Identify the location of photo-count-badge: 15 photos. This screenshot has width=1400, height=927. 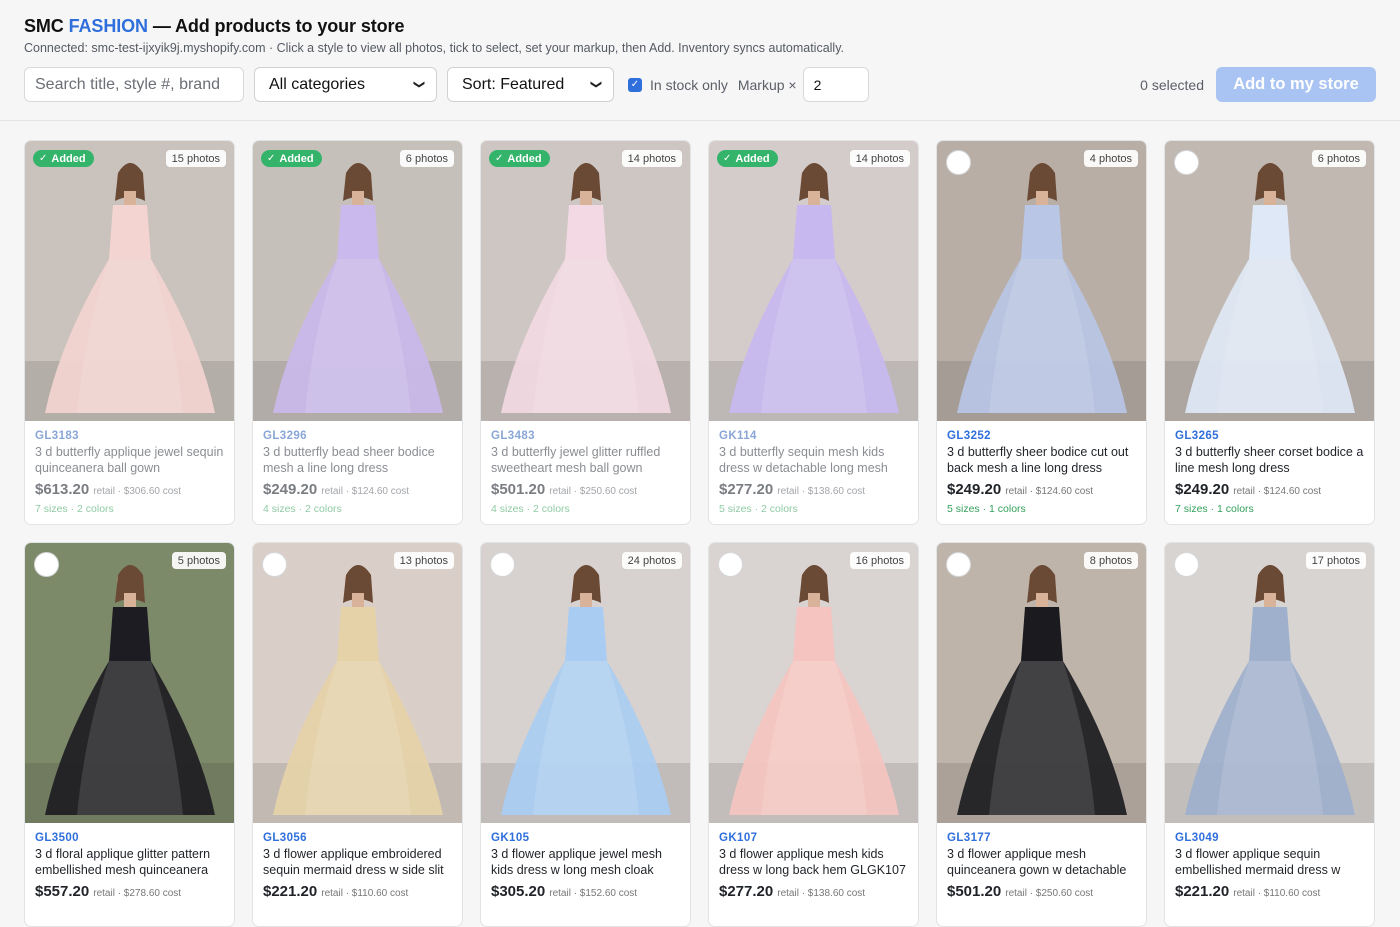
(195, 158).